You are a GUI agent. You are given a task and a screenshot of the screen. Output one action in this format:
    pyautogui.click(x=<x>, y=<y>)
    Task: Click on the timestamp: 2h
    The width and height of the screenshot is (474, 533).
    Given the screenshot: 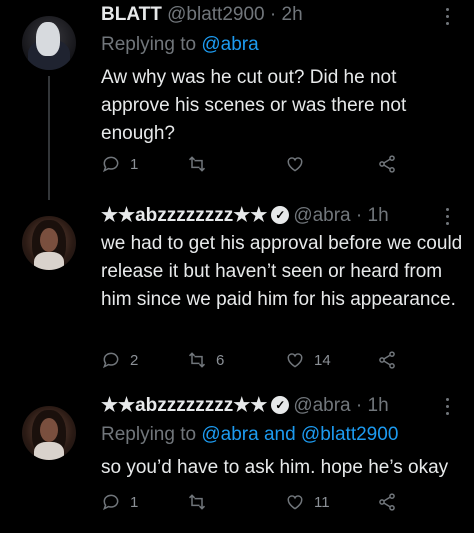 What is the action you would take?
    pyautogui.click(x=292, y=14)
    